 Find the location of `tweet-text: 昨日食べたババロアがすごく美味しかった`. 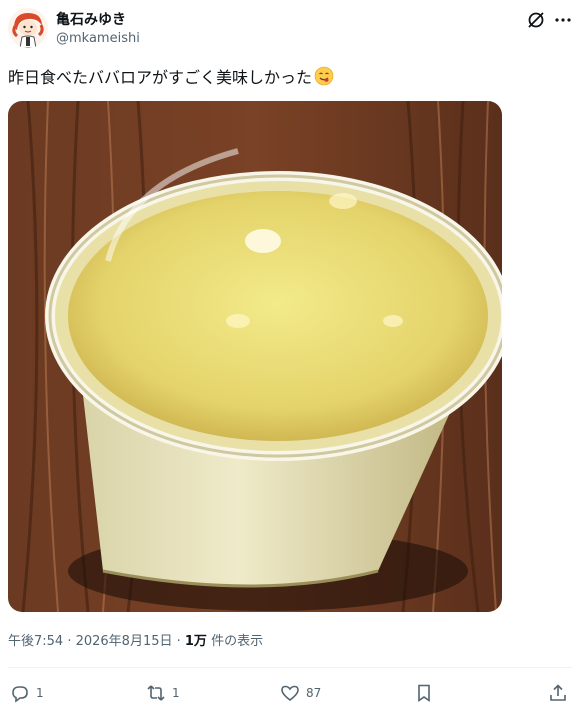

tweet-text: 昨日食べたババロアがすごく美味しかった is located at coordinates (171, 77).